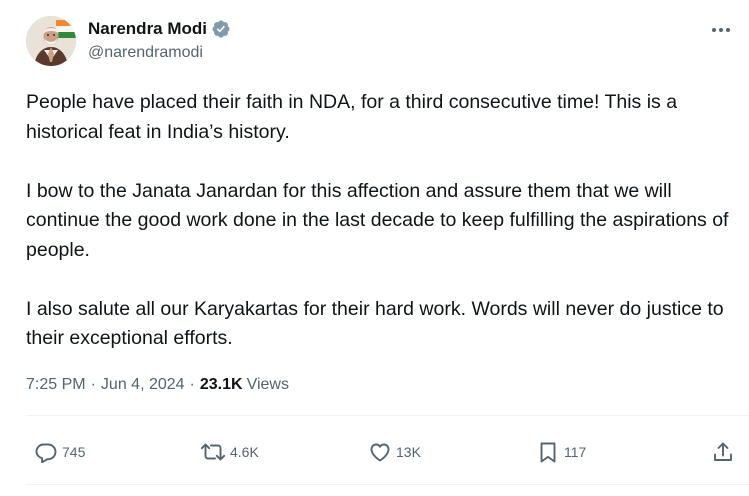 This screenshot has height=496, width=749. Describe the element at coordinates (147, 29) in the screenshot. I see `author-display-name: Narendra Modi` at that location.